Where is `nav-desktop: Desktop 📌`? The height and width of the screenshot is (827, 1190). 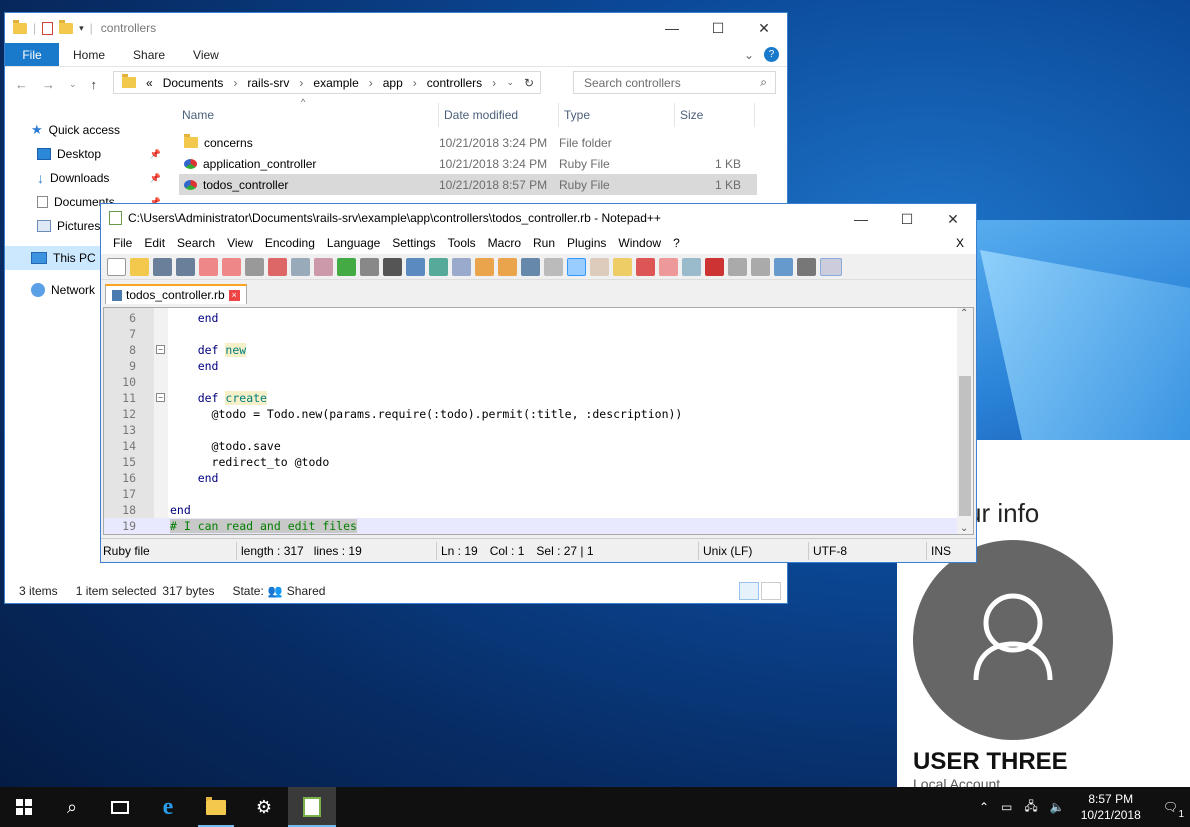
nav-desktop: Desktop 📌 is located at coordinates (90, 154).